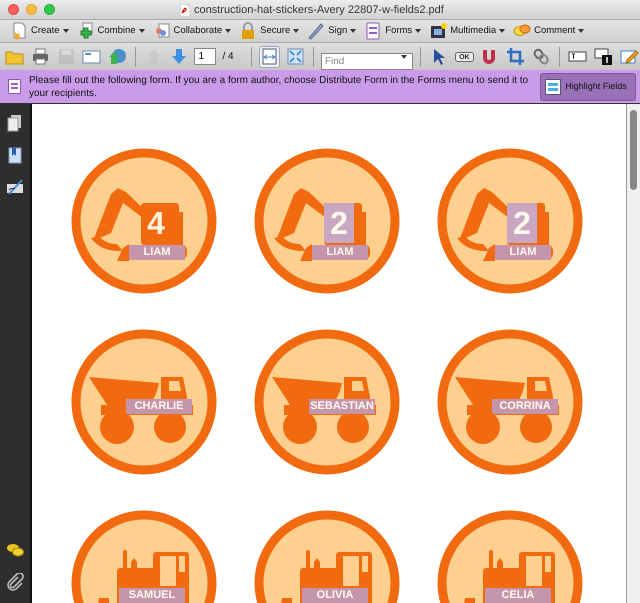  What do you see at coordinates (156, 223) in the screenshot?
I see `sticker-number: 4` at bounding box center [156, 223].